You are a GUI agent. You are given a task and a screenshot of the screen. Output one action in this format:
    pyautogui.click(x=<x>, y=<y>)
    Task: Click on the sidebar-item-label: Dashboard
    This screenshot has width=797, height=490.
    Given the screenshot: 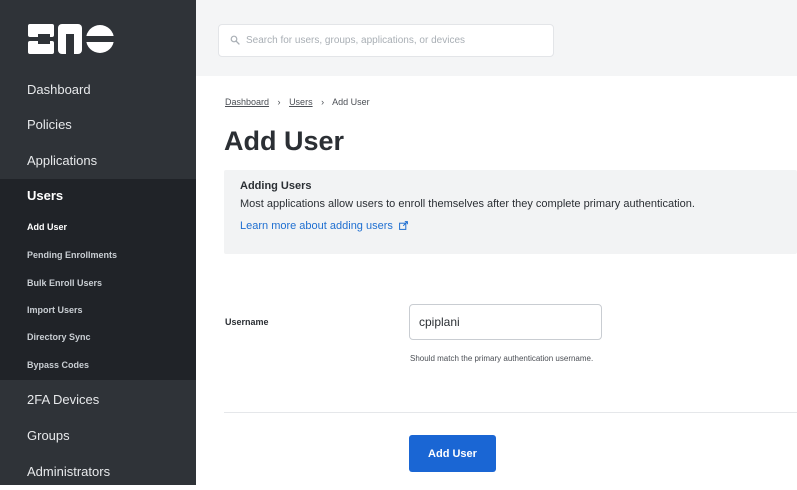 What is the action you would take?
    pyautogui.click(x=59, y=89)
    